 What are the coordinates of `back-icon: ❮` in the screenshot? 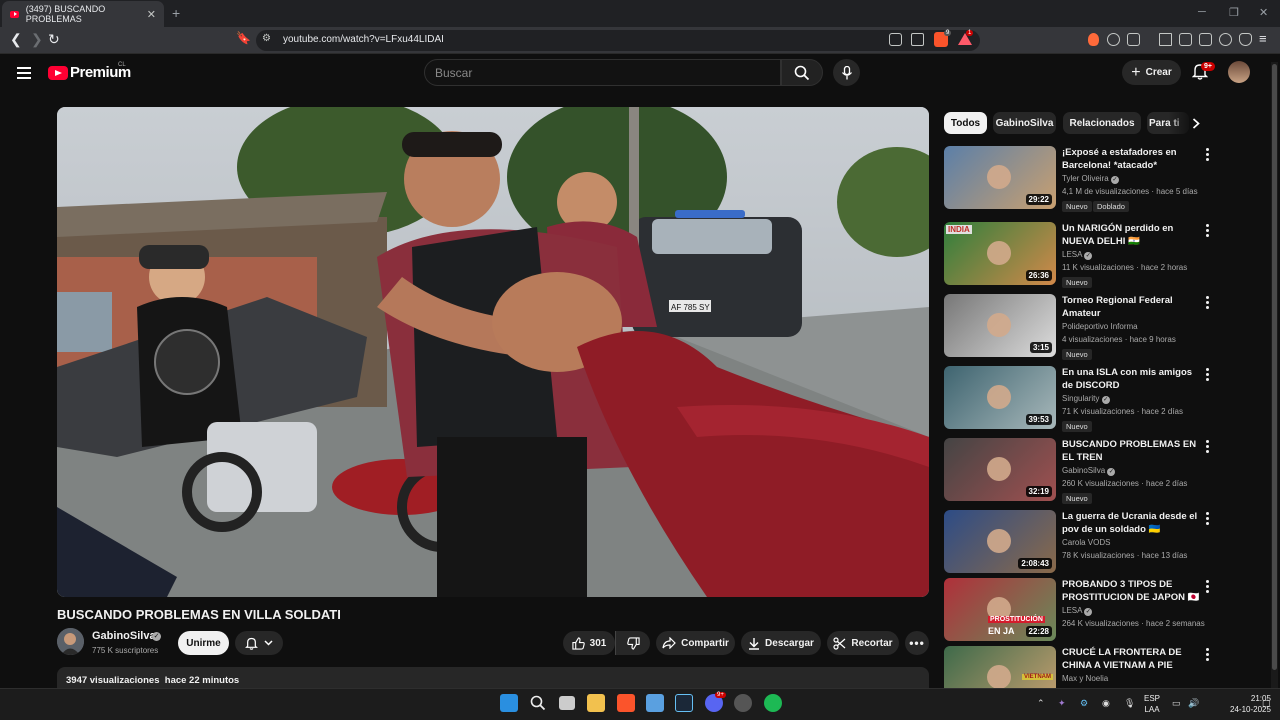 It's located at (16, 39).